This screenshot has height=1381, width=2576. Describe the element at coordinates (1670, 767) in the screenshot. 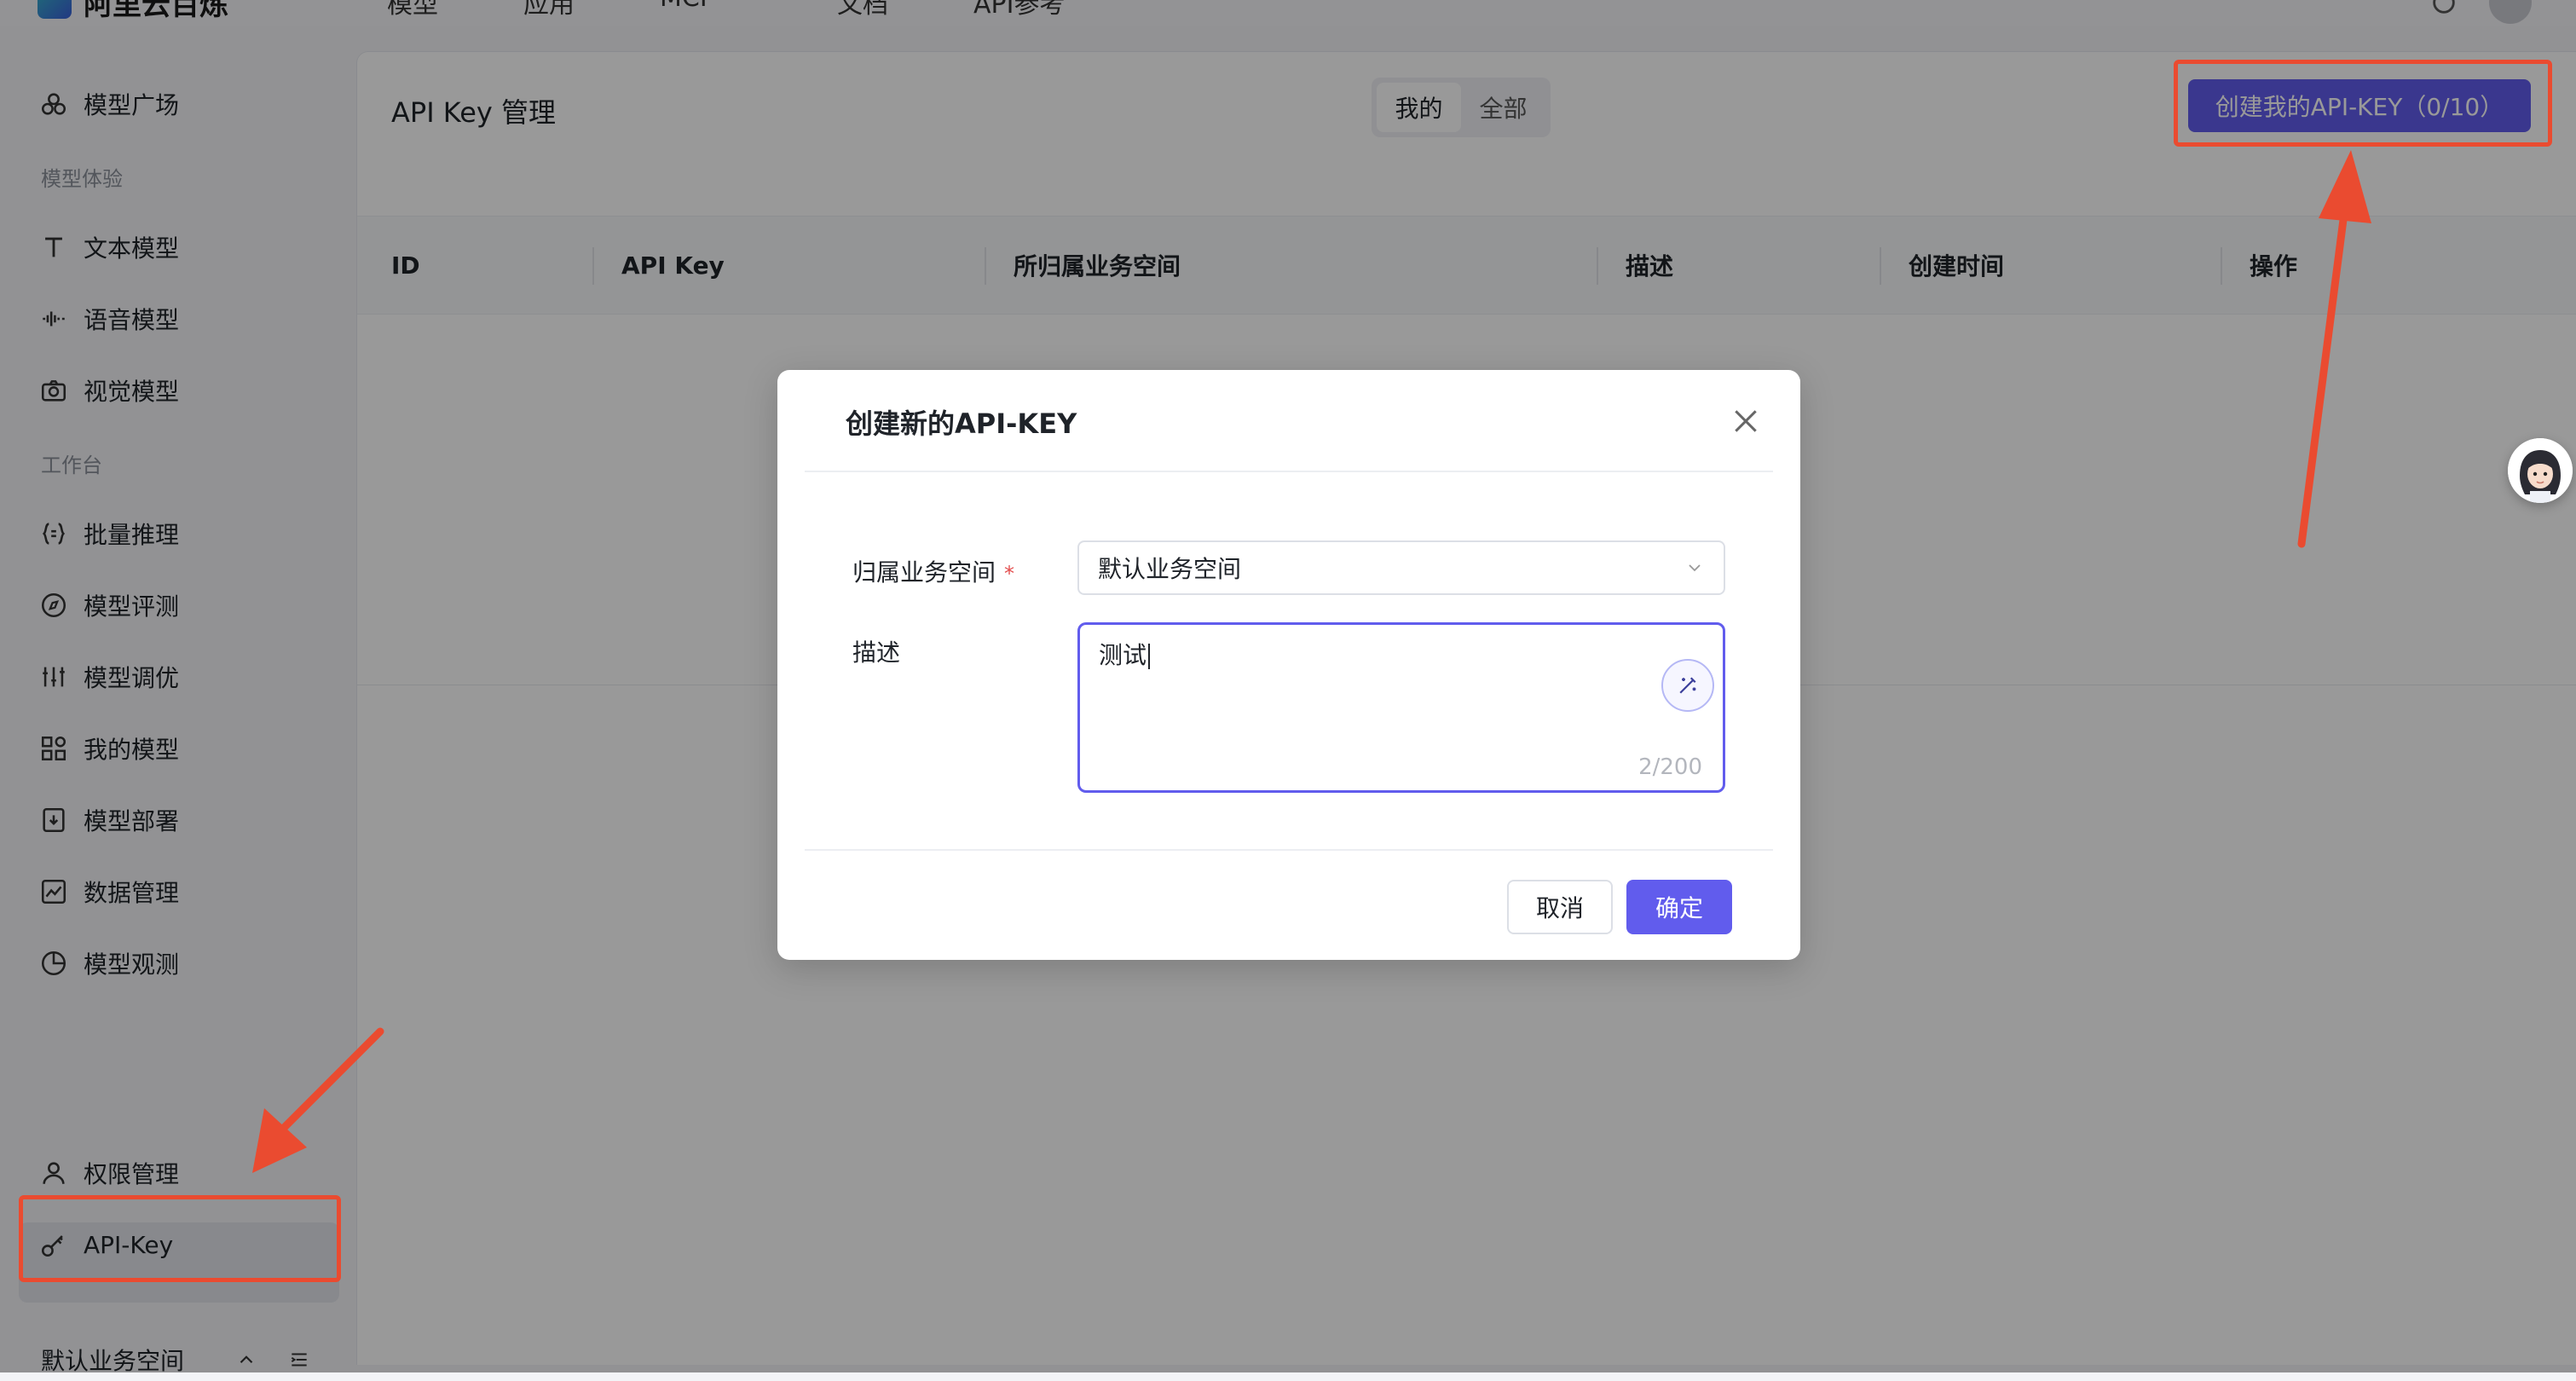

I see `character-counter: 2/200` at that location.